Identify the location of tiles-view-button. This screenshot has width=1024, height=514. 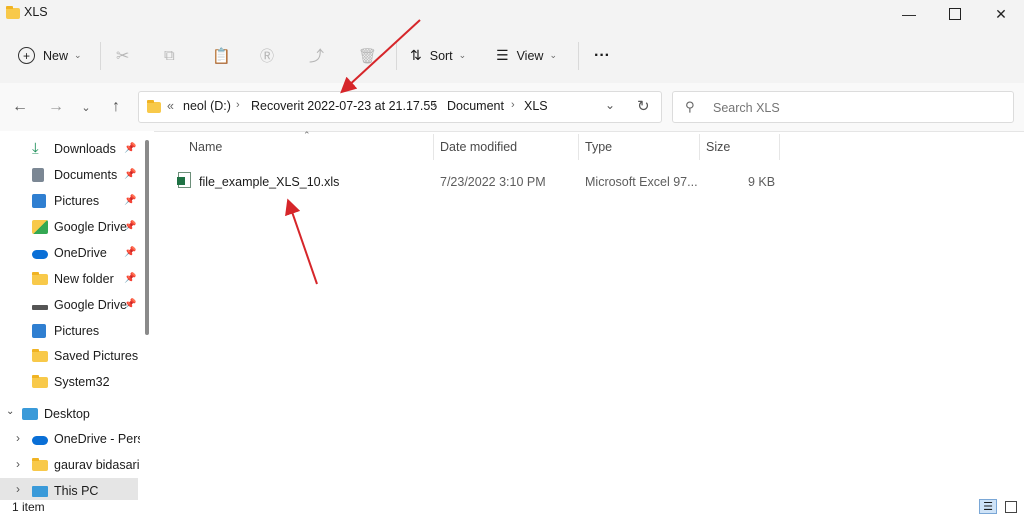
(1011, 506).